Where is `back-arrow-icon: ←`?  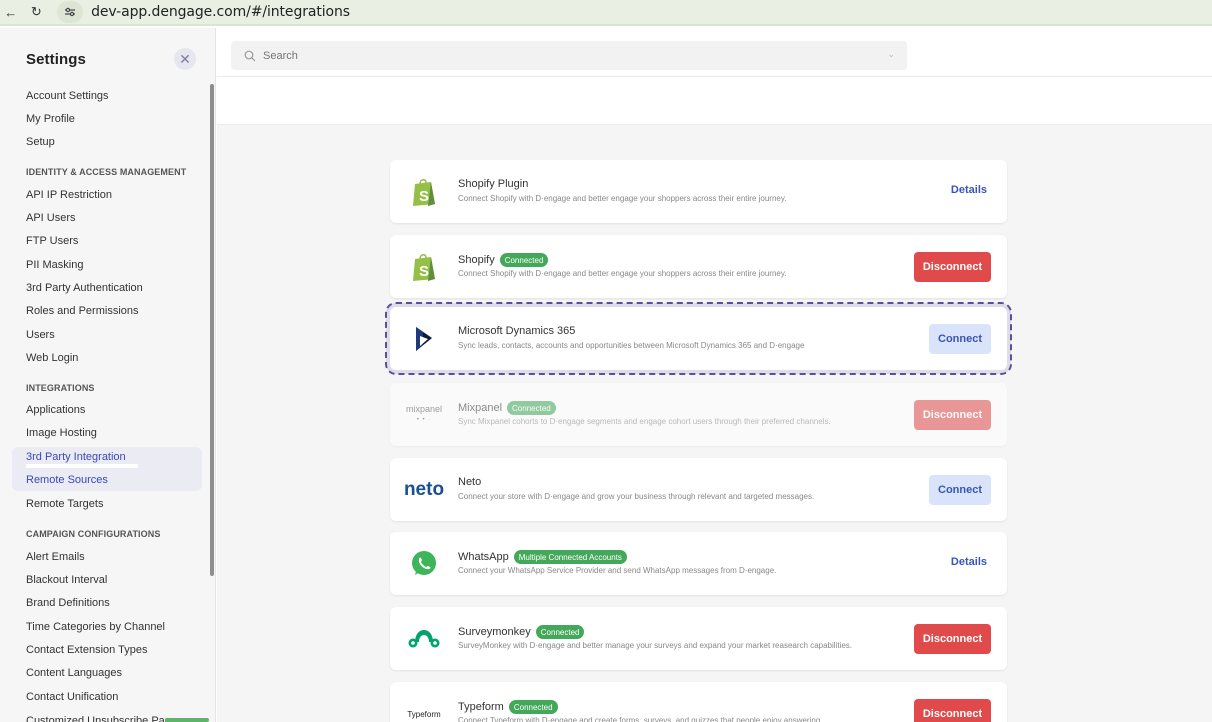 back-arrow-icon: ← is located at coordinates (11, 12).